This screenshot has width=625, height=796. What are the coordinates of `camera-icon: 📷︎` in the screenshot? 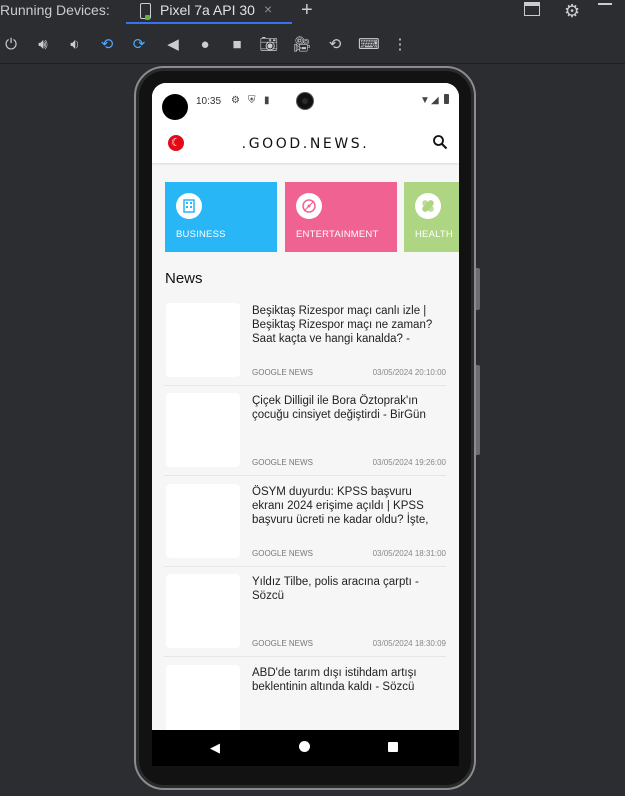 It's located at (269, 45).